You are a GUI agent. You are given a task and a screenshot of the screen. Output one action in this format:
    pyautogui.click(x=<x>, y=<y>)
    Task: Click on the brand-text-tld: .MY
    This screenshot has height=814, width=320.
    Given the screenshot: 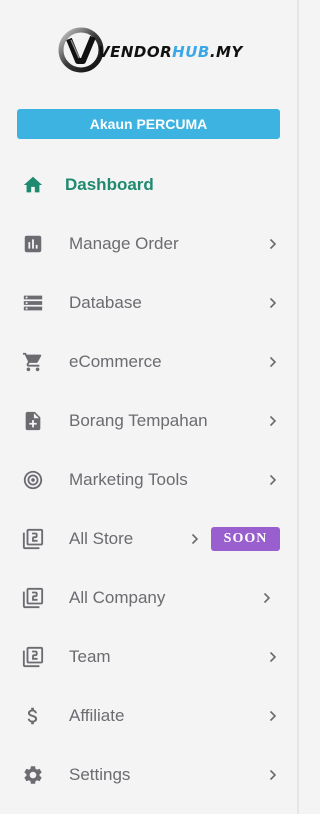 What is the action you would take?
    pyautogui.click(x=226, y=52)
    